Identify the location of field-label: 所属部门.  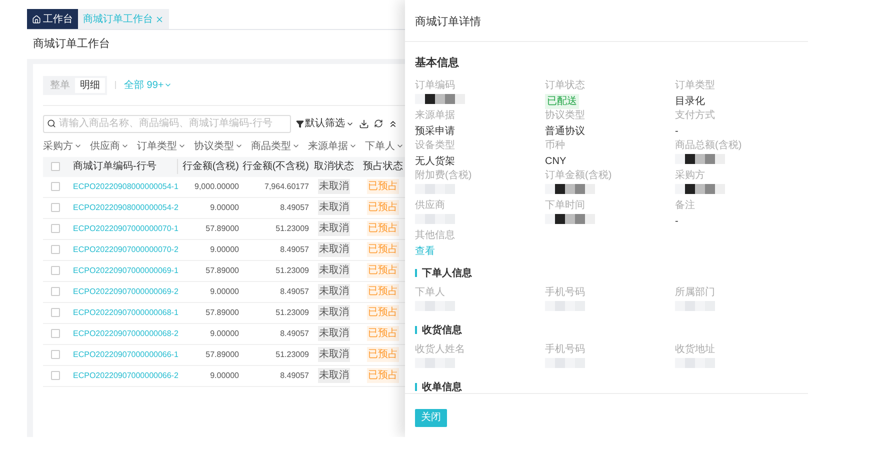
(695, 292).